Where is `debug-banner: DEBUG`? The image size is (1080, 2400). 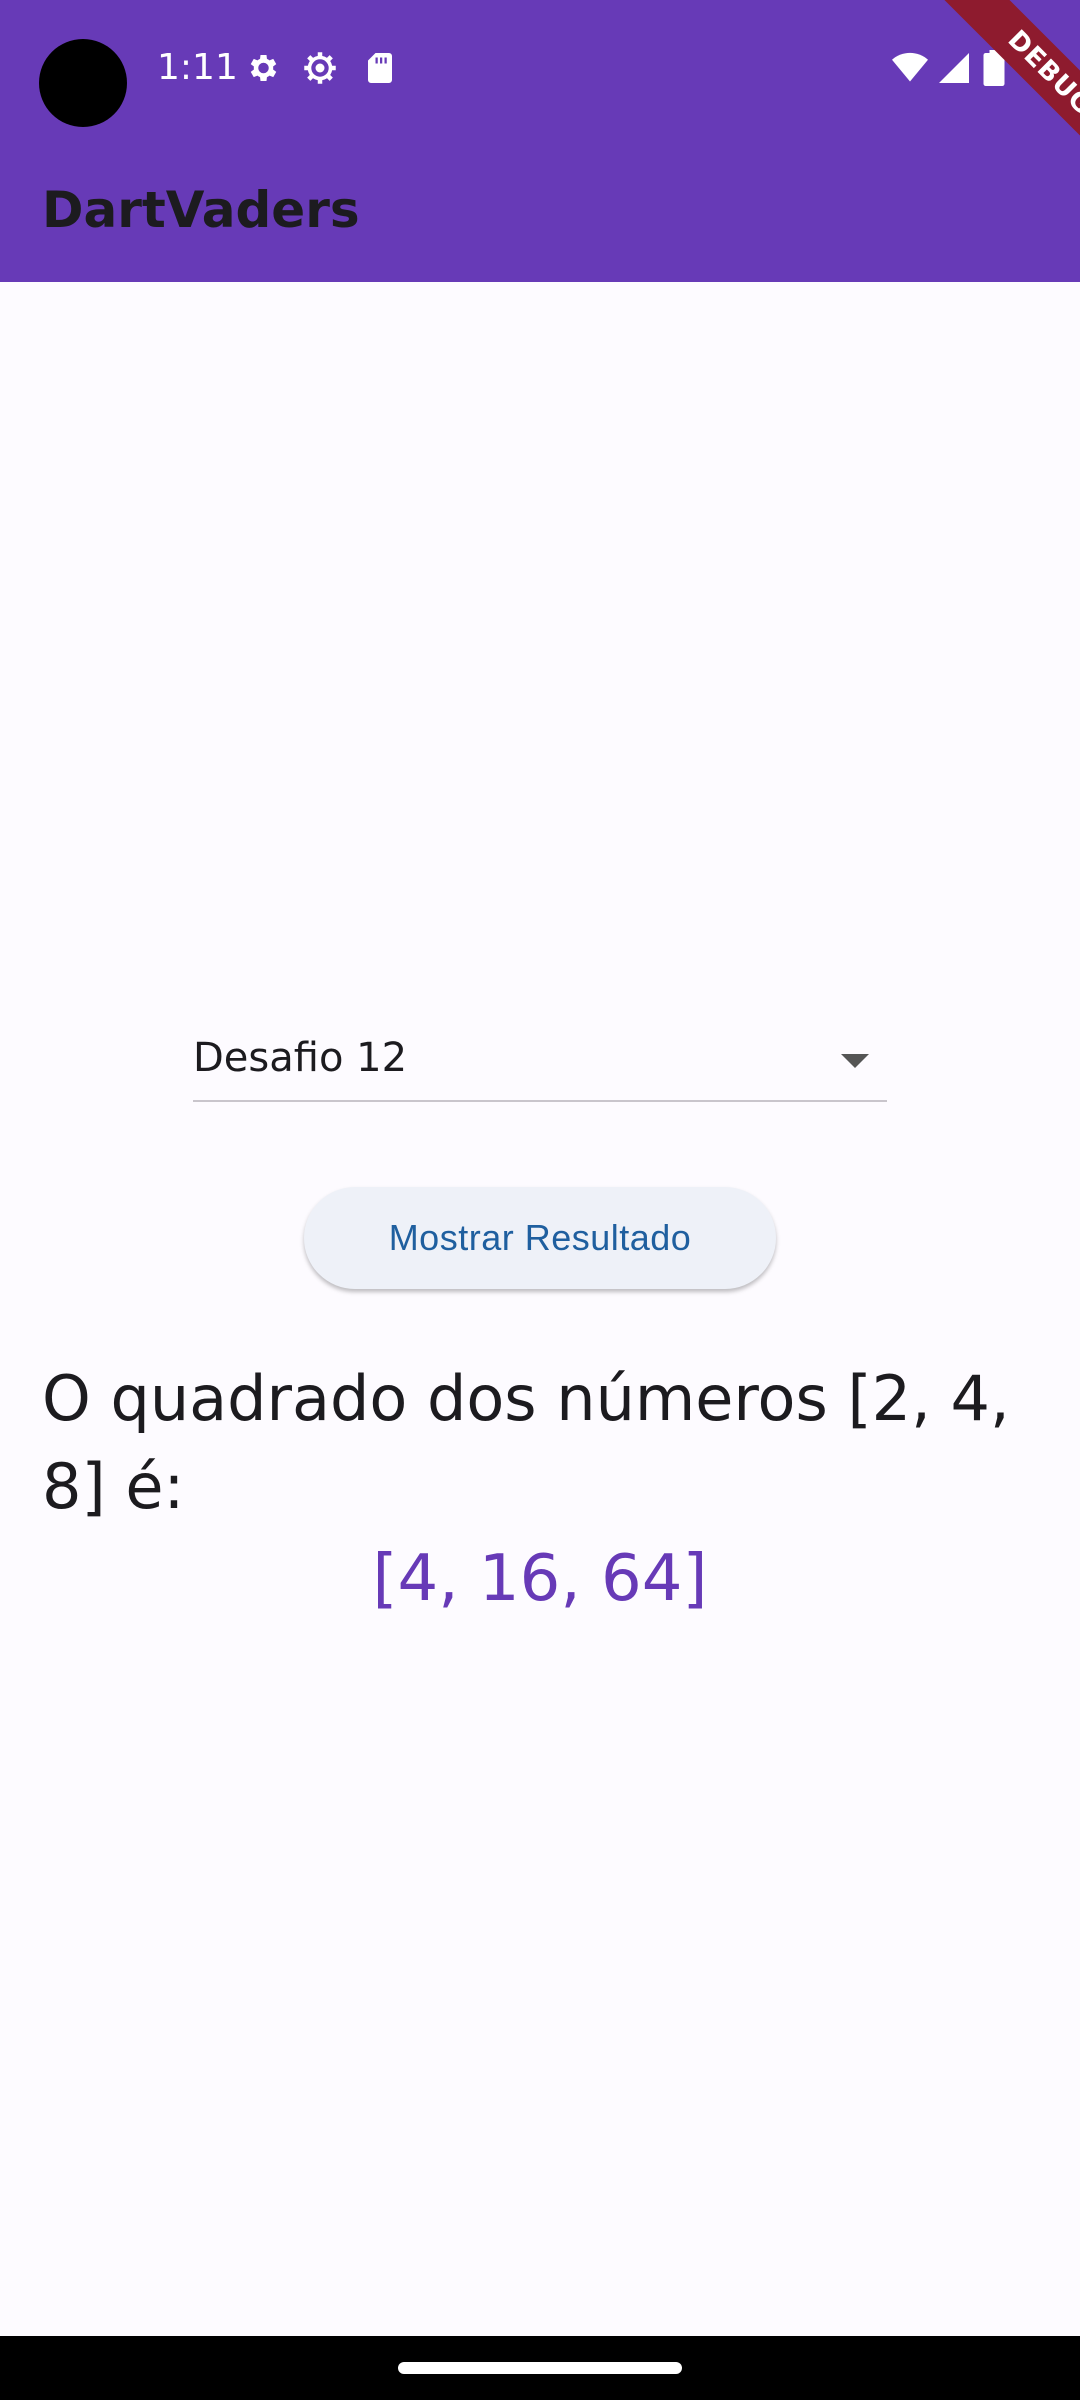
debug-banner: DEBUG is located at coordinates (980, 100).